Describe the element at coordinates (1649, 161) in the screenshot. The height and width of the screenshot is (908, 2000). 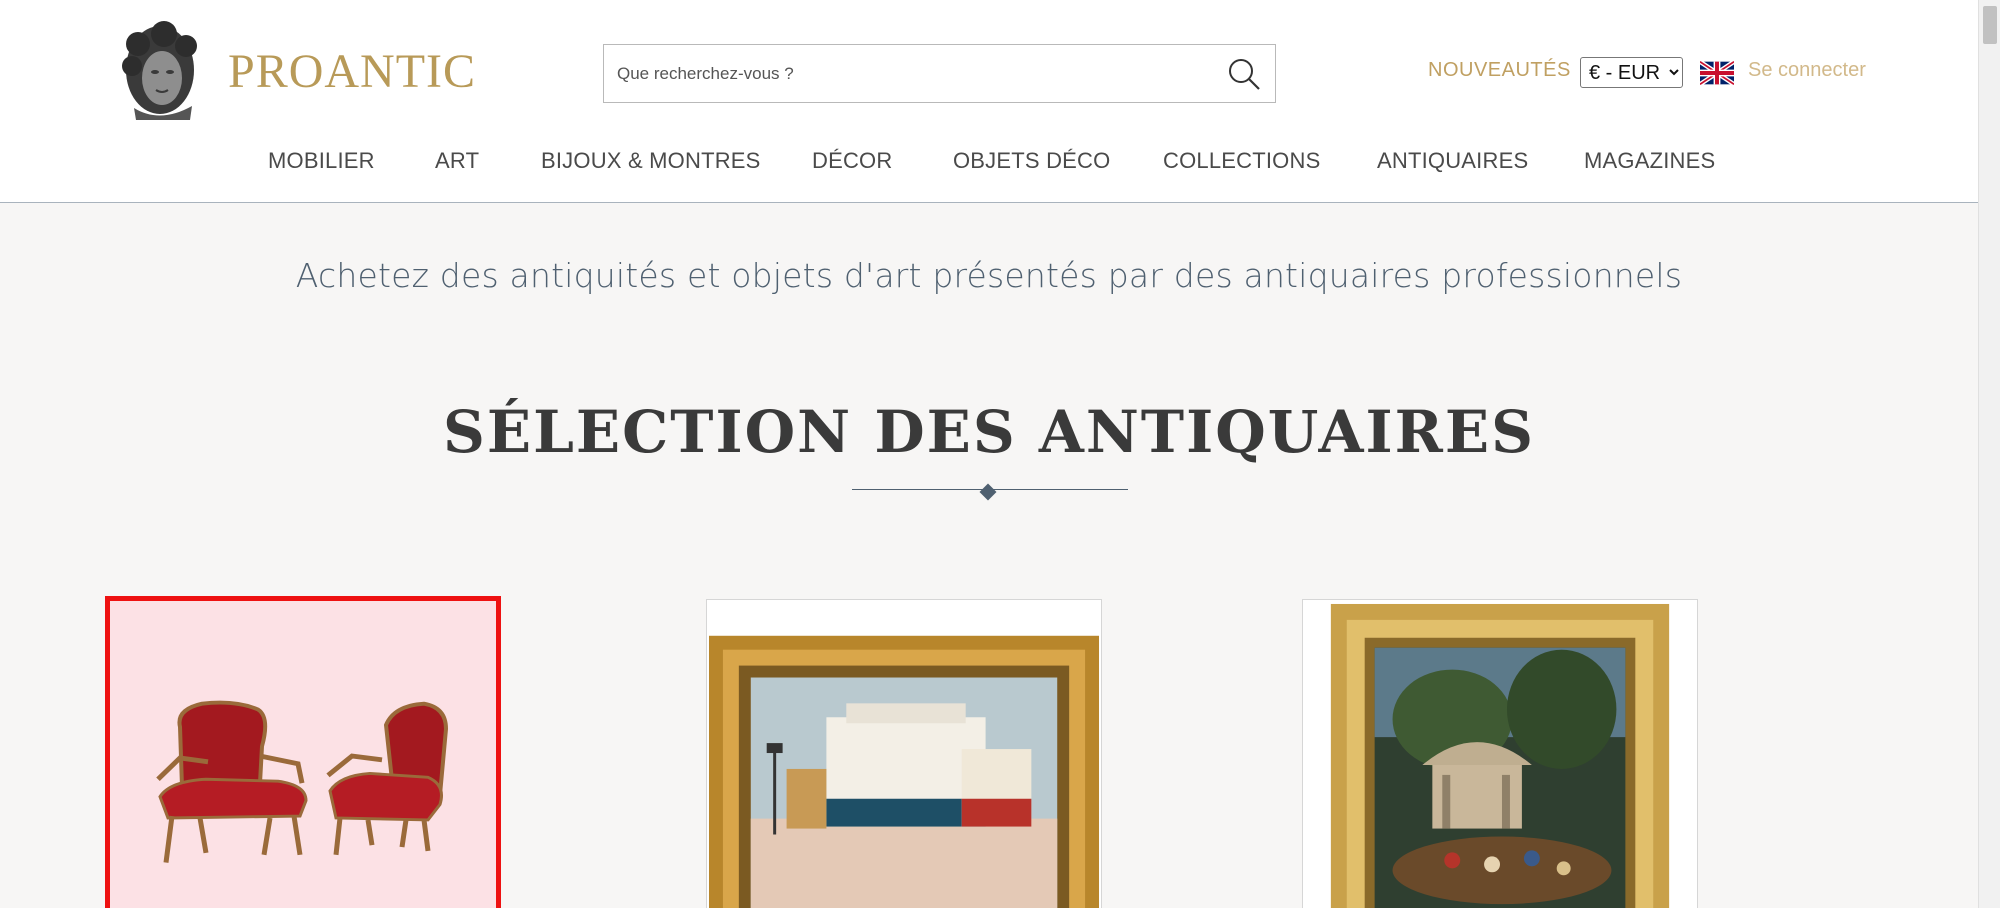
I see `nav-item-magazines: MAGAZINES` at that location.